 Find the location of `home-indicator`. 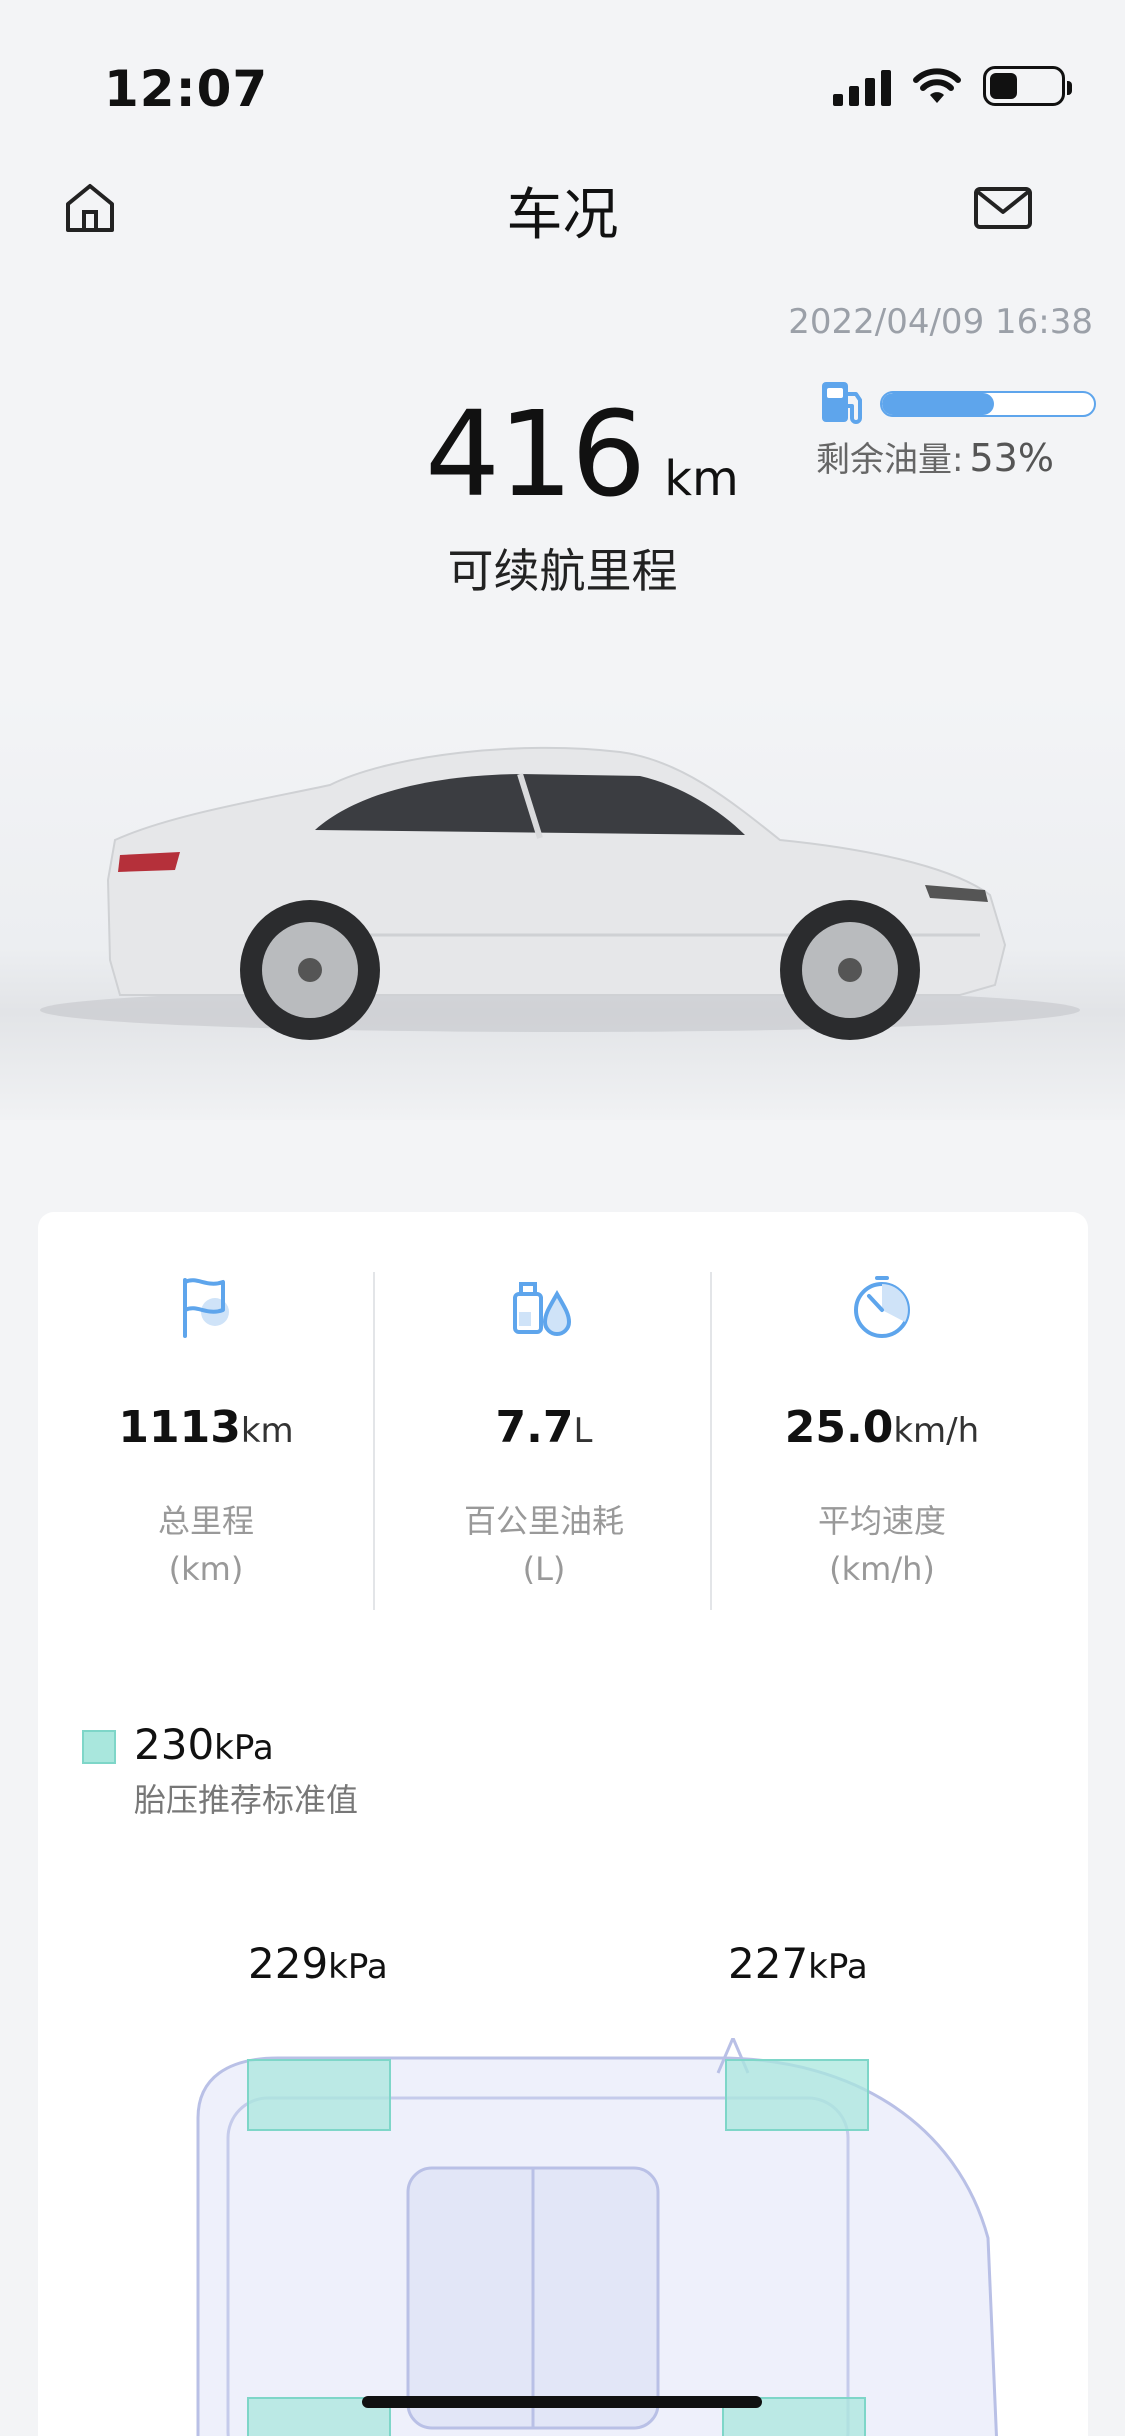

home-indicator is located at coordinates (562, 2402).